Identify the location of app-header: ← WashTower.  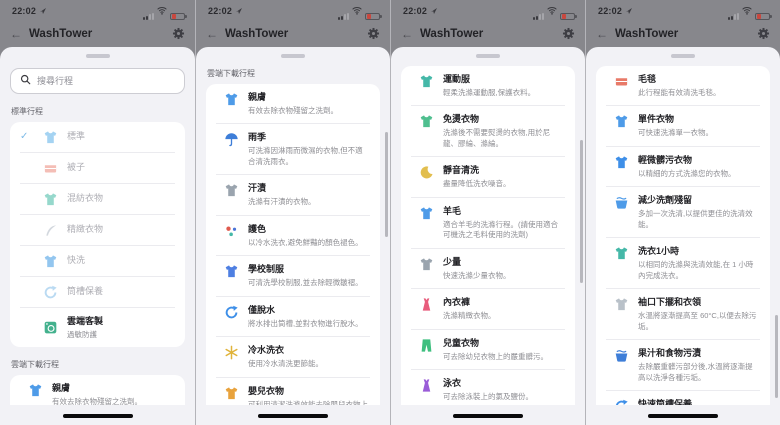
(683, 33).